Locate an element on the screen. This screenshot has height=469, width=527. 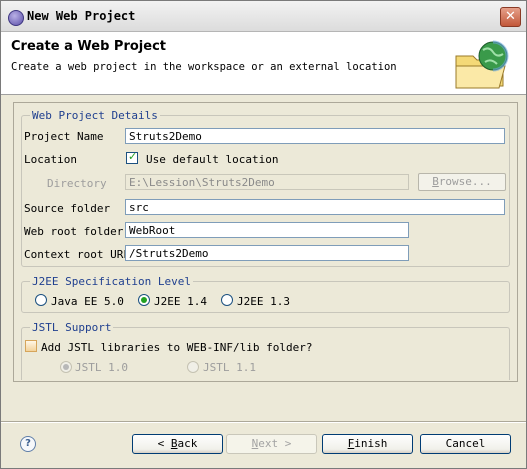
web-root-folder-input: WebRoot is located at coordinates (267, 230).